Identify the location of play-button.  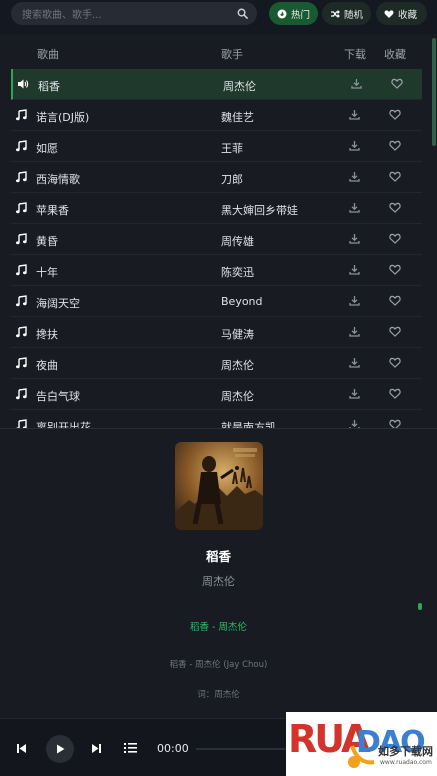
(60, 749).